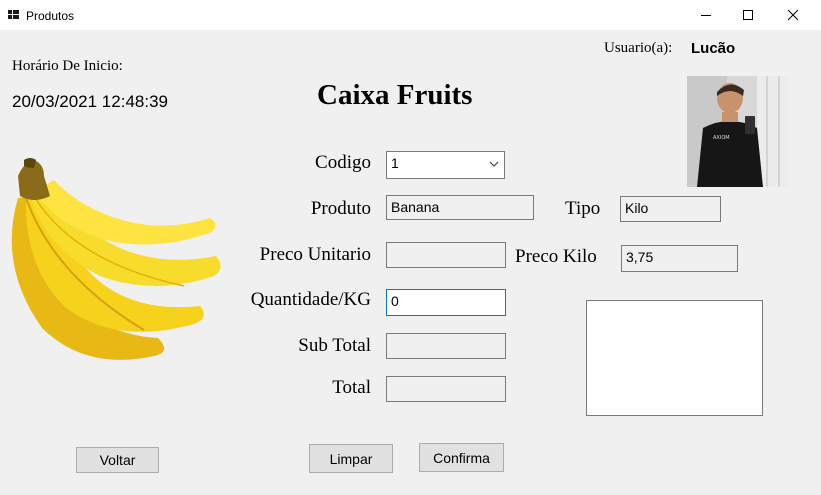 Image resolution: width=821 pixels, height=495 pixels. Describe the element at coordinates (310, 299) in the screenshot. I see `quantidade-label: Quantidade/KG` at that location.